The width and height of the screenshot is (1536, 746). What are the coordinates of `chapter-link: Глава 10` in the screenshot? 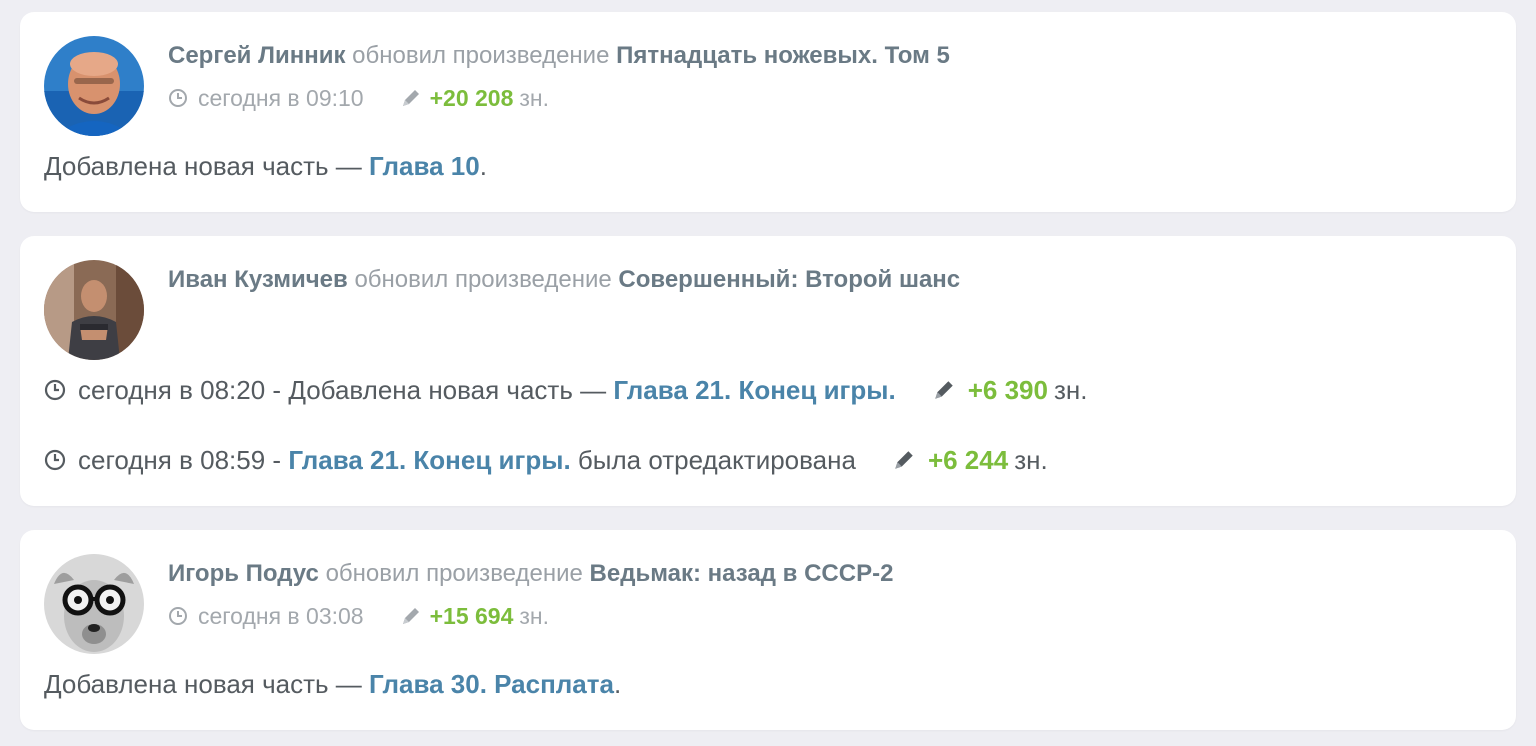 It's located at (424, 166).